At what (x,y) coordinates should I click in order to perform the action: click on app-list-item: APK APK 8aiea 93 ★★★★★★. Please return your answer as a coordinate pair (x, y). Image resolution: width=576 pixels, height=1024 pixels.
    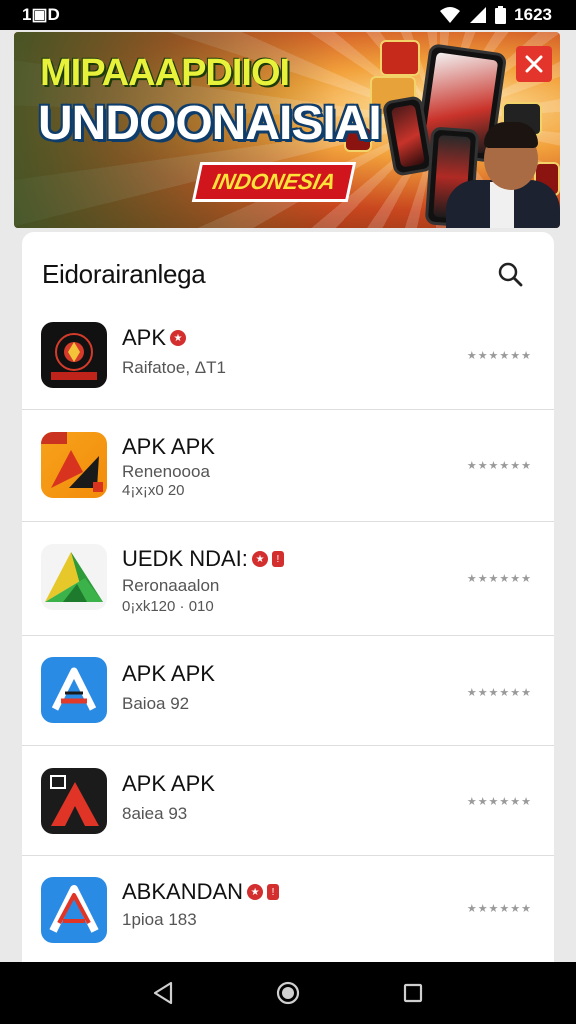
    Looking at the image, I should click on (288, 800).